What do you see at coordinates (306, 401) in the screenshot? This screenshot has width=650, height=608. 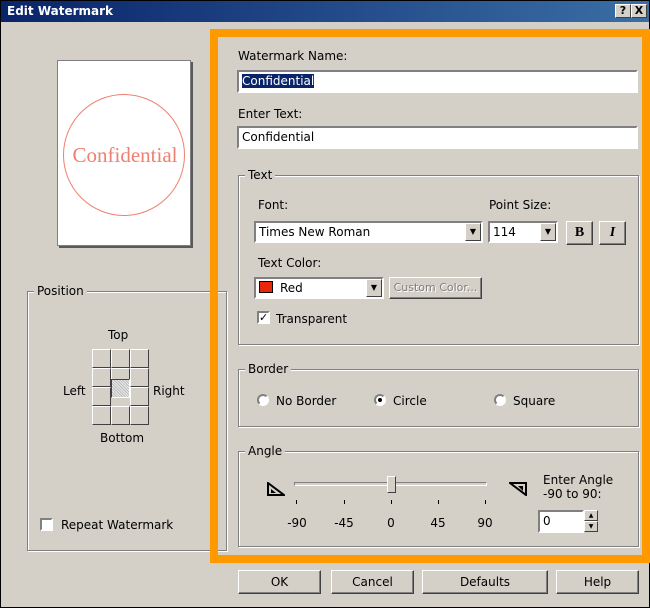 I see `no-border-label: No Border` at bounding box center [306, 401].